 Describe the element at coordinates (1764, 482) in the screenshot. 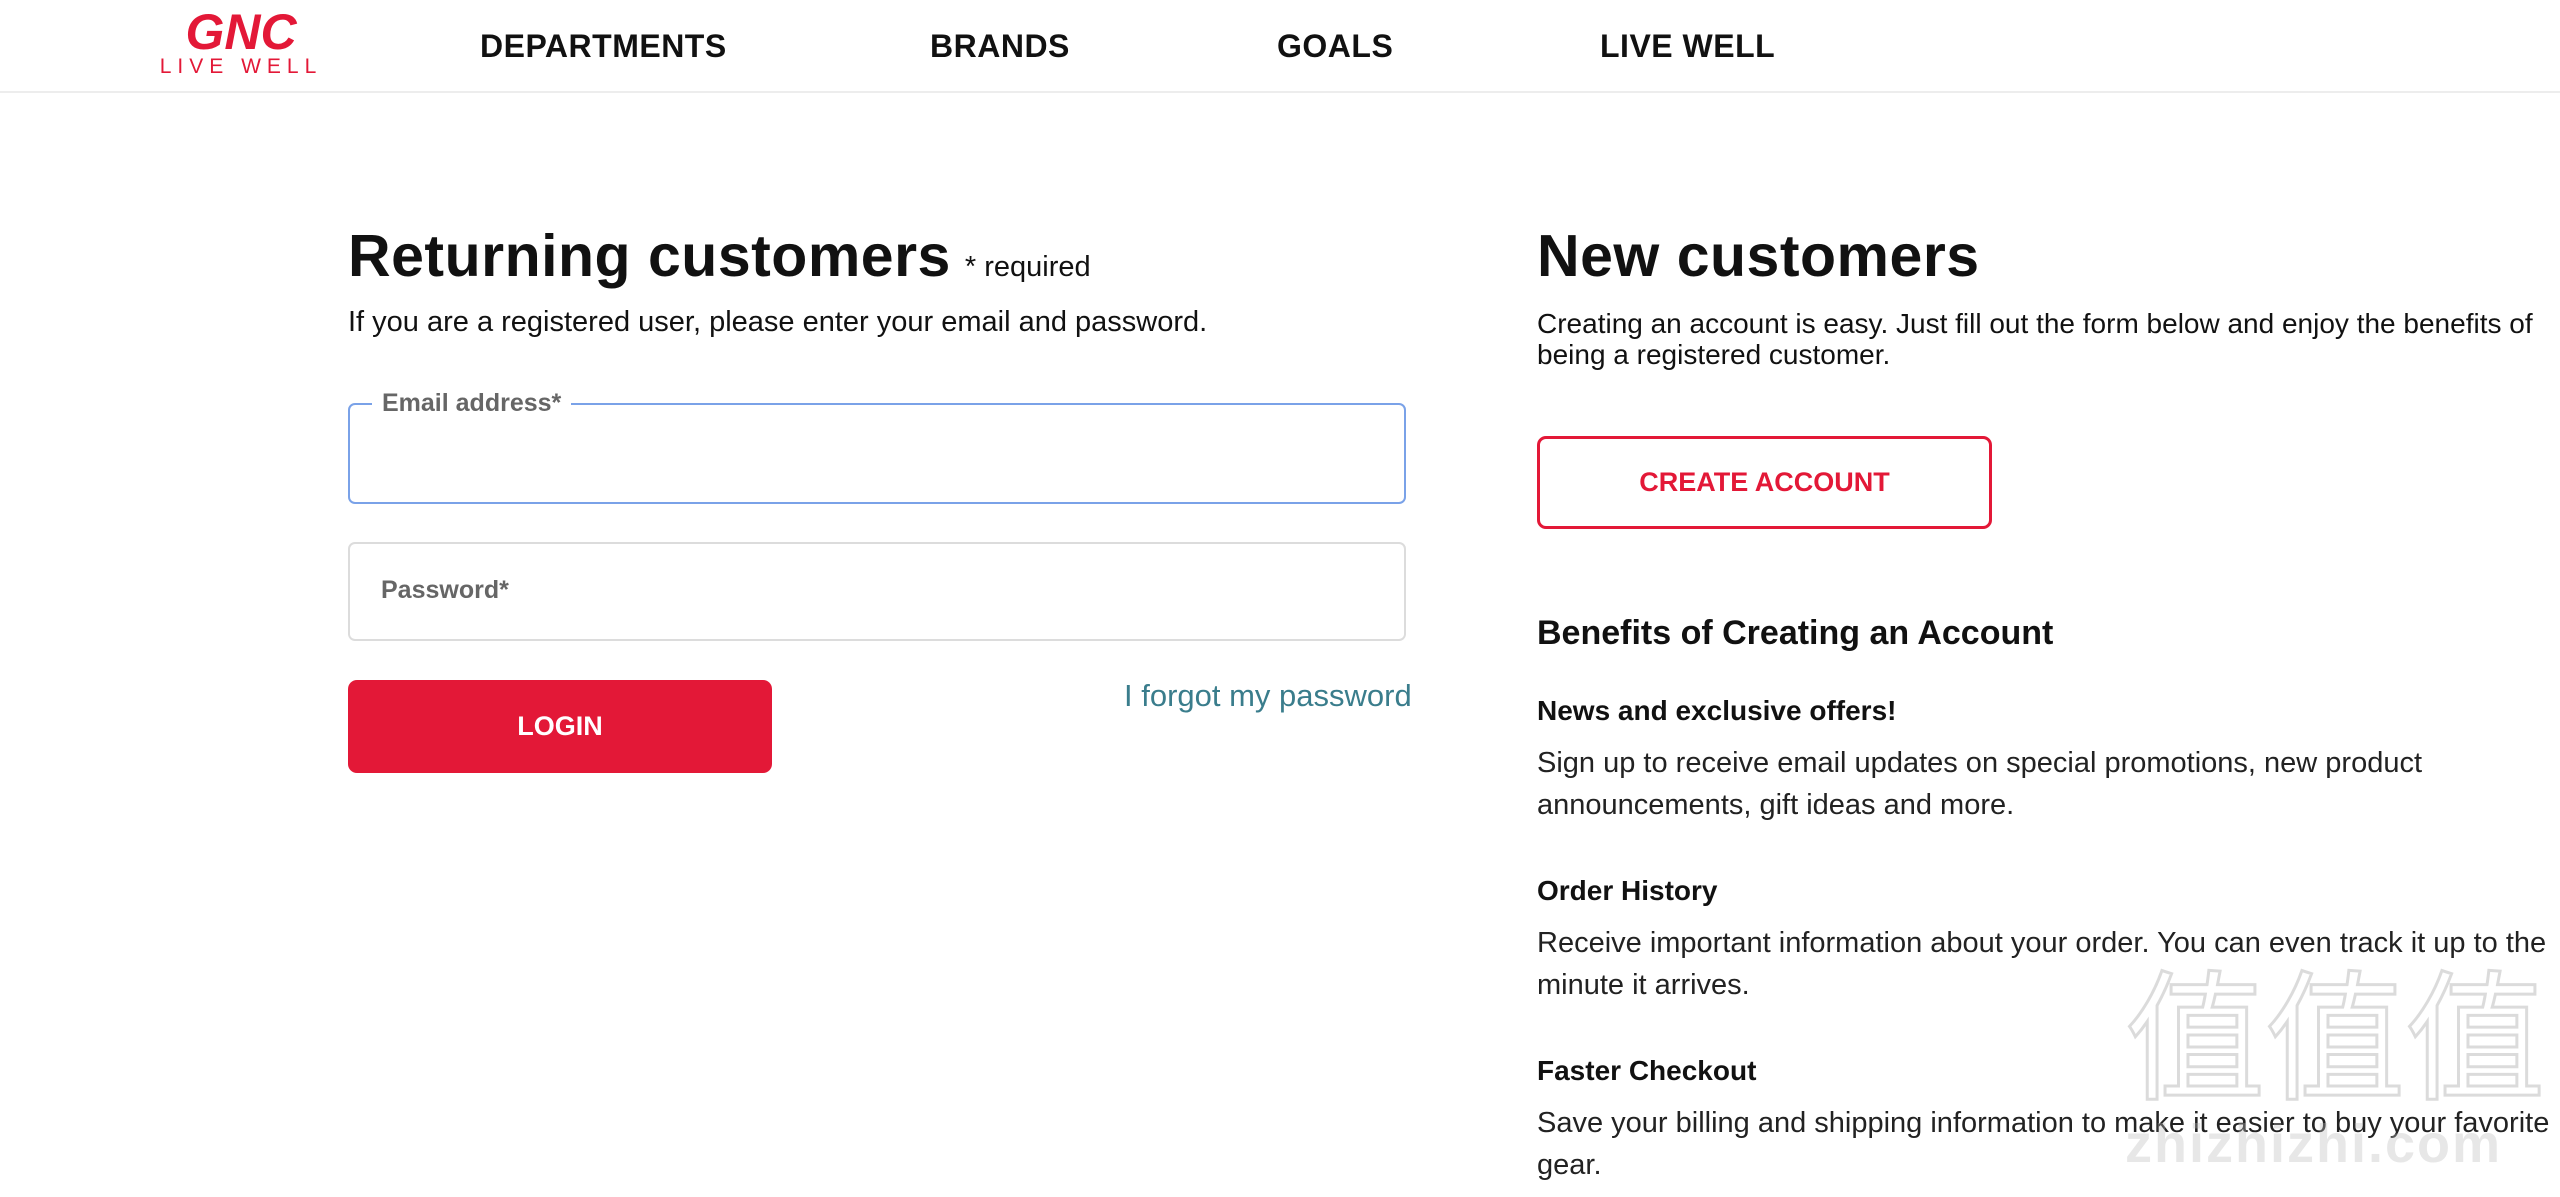

I see `create-account-button: CREATE ACCOUNT` at that location.